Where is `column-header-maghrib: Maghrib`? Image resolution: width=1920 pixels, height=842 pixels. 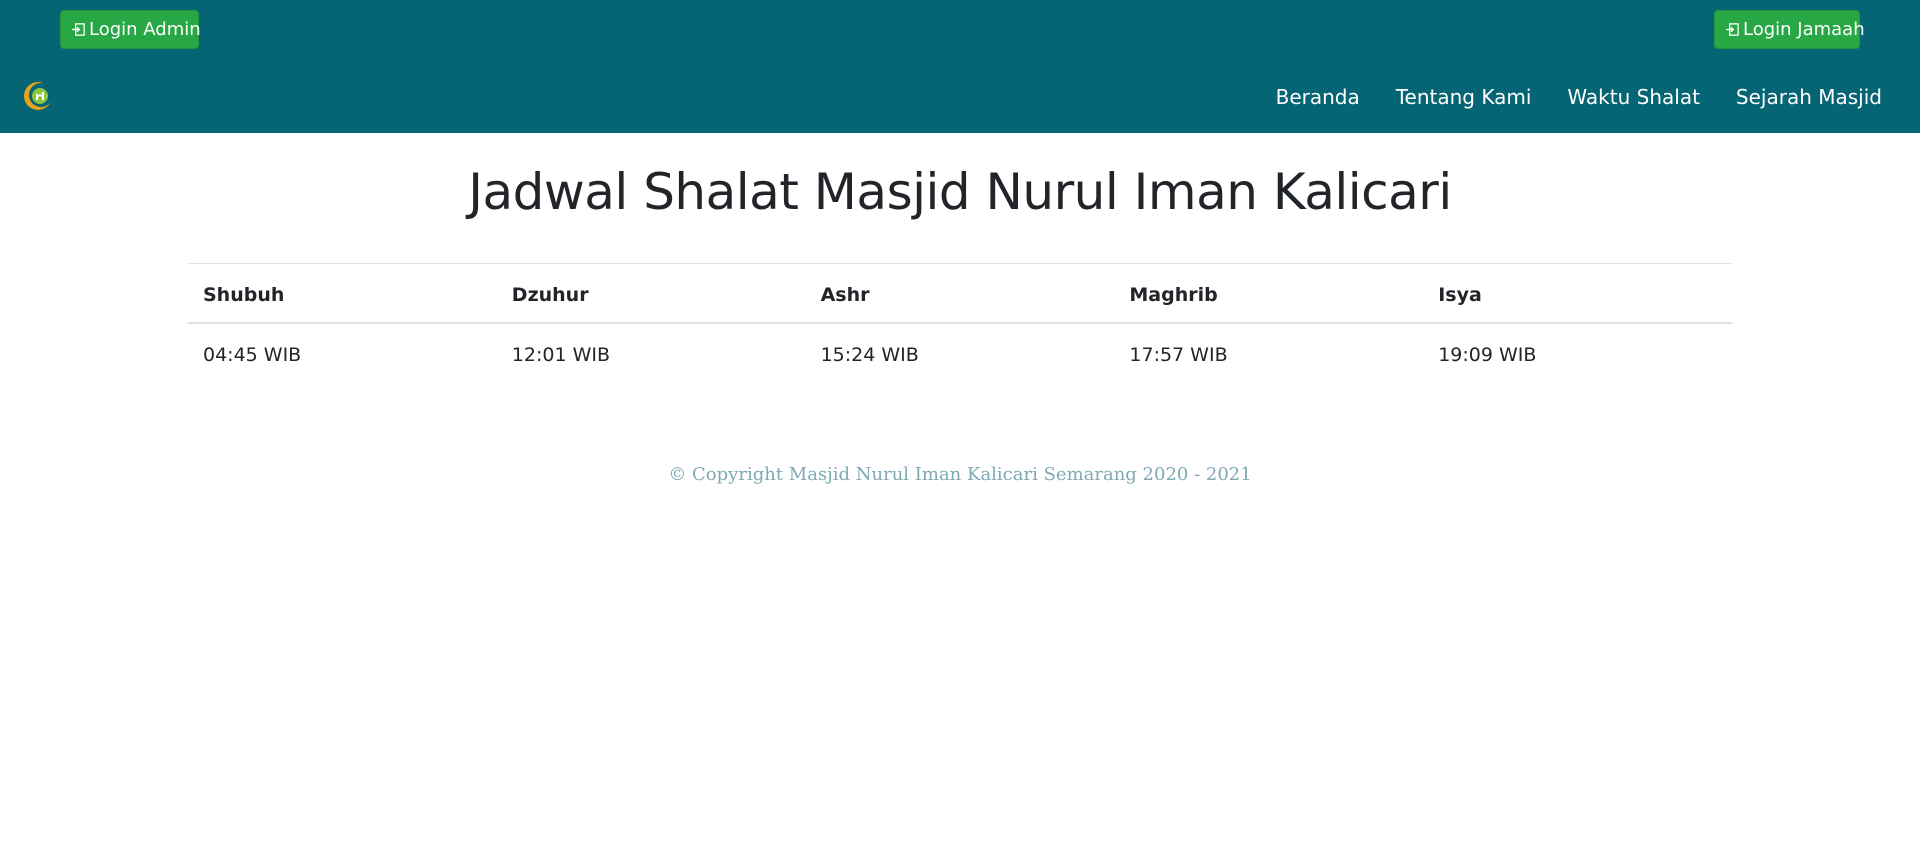
column-header-maghrib: Maghrib is located at coordinates (1269, 293).